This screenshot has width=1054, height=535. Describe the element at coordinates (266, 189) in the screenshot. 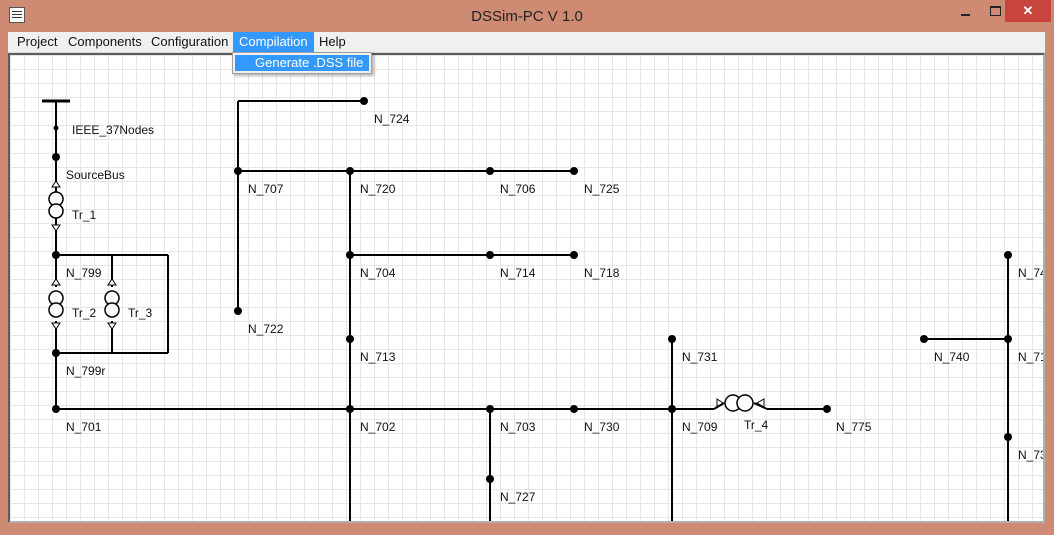

I see `label-n707: N_707` at that location.